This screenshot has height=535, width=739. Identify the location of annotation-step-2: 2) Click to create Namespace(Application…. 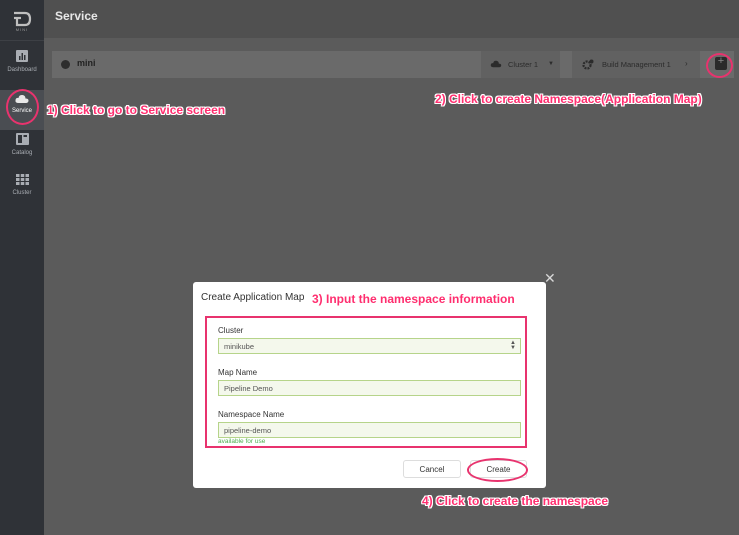
(568, 99).